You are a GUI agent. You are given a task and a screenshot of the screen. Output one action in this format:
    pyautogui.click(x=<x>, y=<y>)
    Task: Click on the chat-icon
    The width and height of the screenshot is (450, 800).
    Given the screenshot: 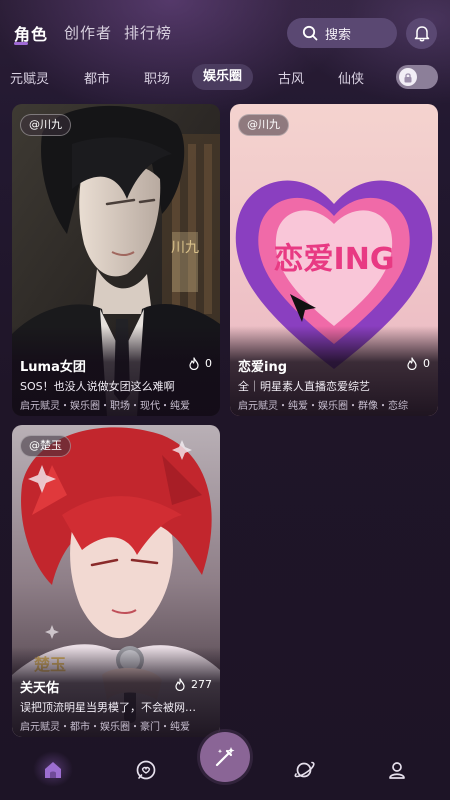 What is the action you would take?
    pyautogui.click(x=146, y=770)
    